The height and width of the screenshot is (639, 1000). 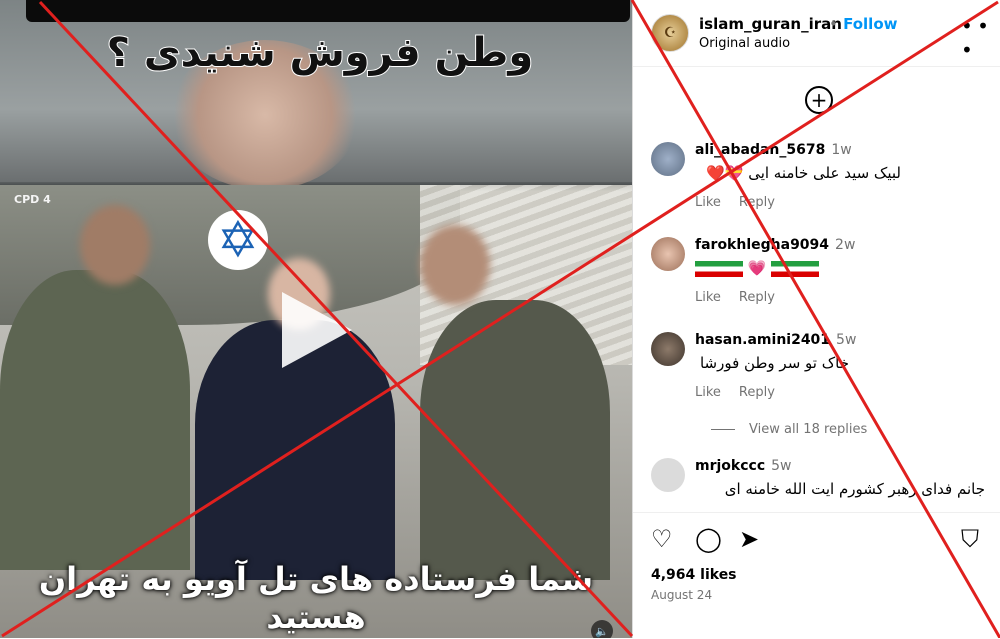 I want to click on post-actions: ♡ ◯ ➤ ⛉ 4,964 likes August 24, so click(x=816, y=575).